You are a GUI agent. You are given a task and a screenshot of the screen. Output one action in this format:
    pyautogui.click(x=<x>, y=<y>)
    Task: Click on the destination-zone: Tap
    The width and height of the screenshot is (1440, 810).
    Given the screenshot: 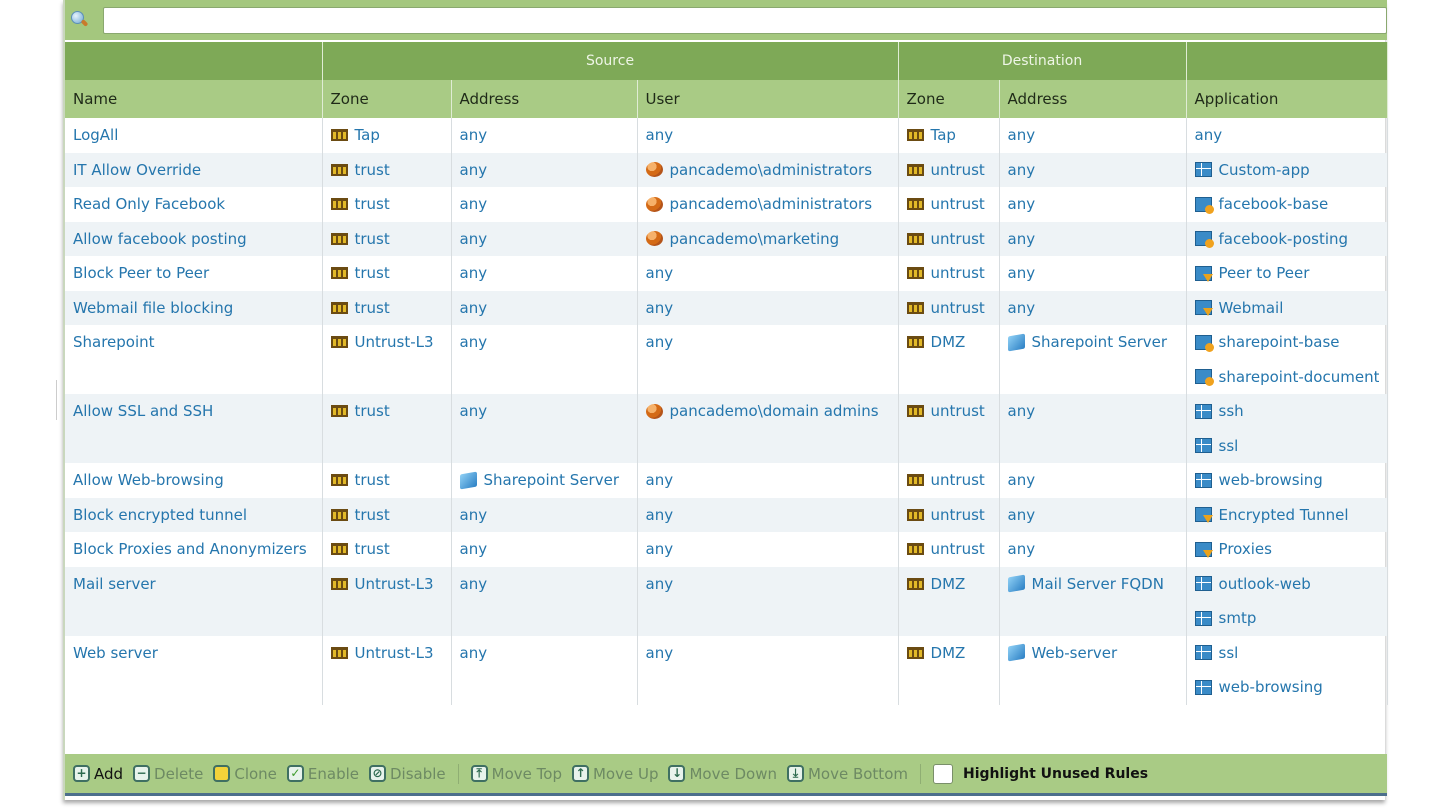 What is the action you would take?
    pyautogui.click(x=948, y=135)
    